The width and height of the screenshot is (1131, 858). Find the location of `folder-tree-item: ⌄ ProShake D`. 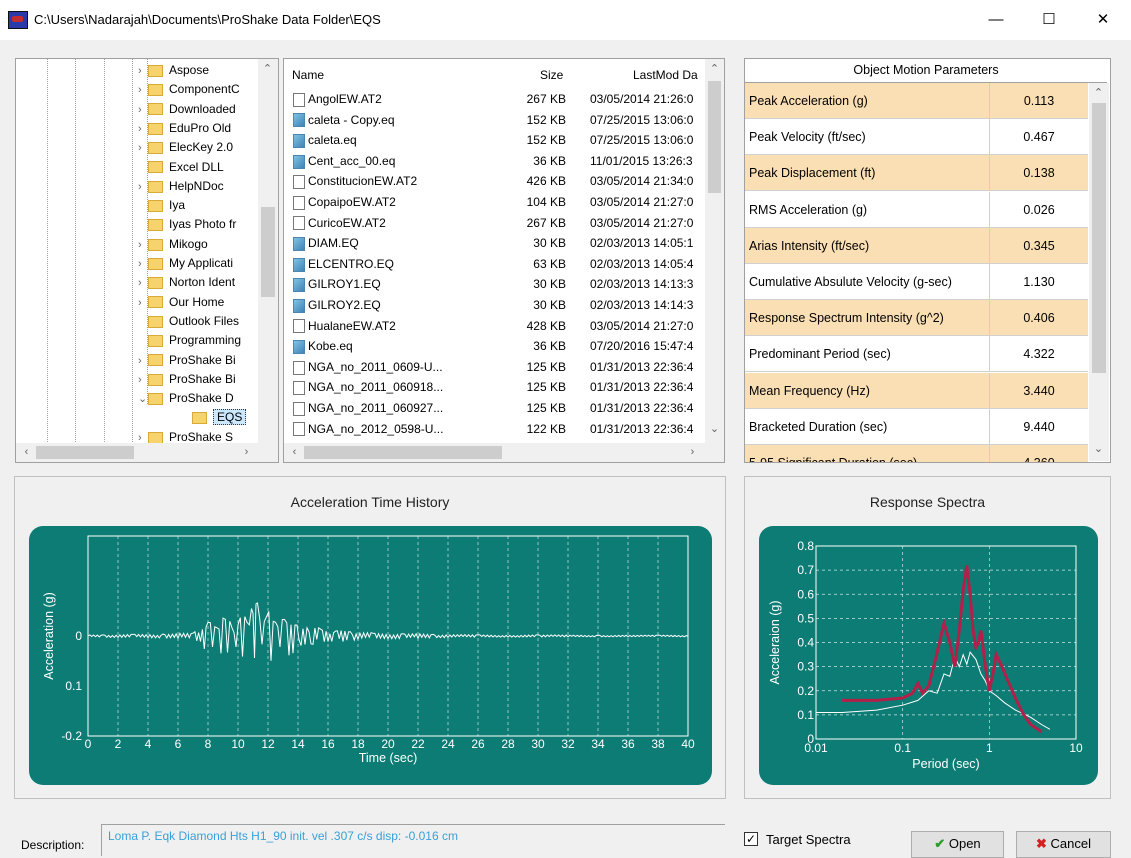

folder-tree-item: ⌄ ProShake D is located at coordinates (186, 398).